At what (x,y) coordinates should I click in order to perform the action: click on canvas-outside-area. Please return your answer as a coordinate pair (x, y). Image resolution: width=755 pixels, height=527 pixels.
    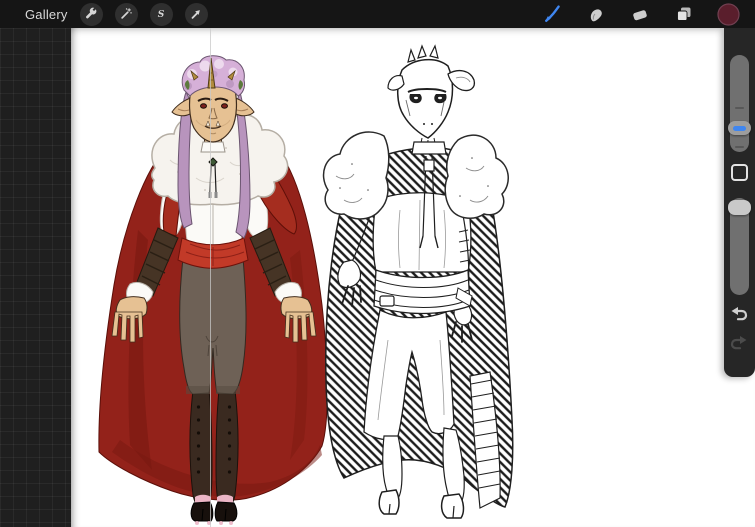
    Looking at the image, I should click on (35, 277).